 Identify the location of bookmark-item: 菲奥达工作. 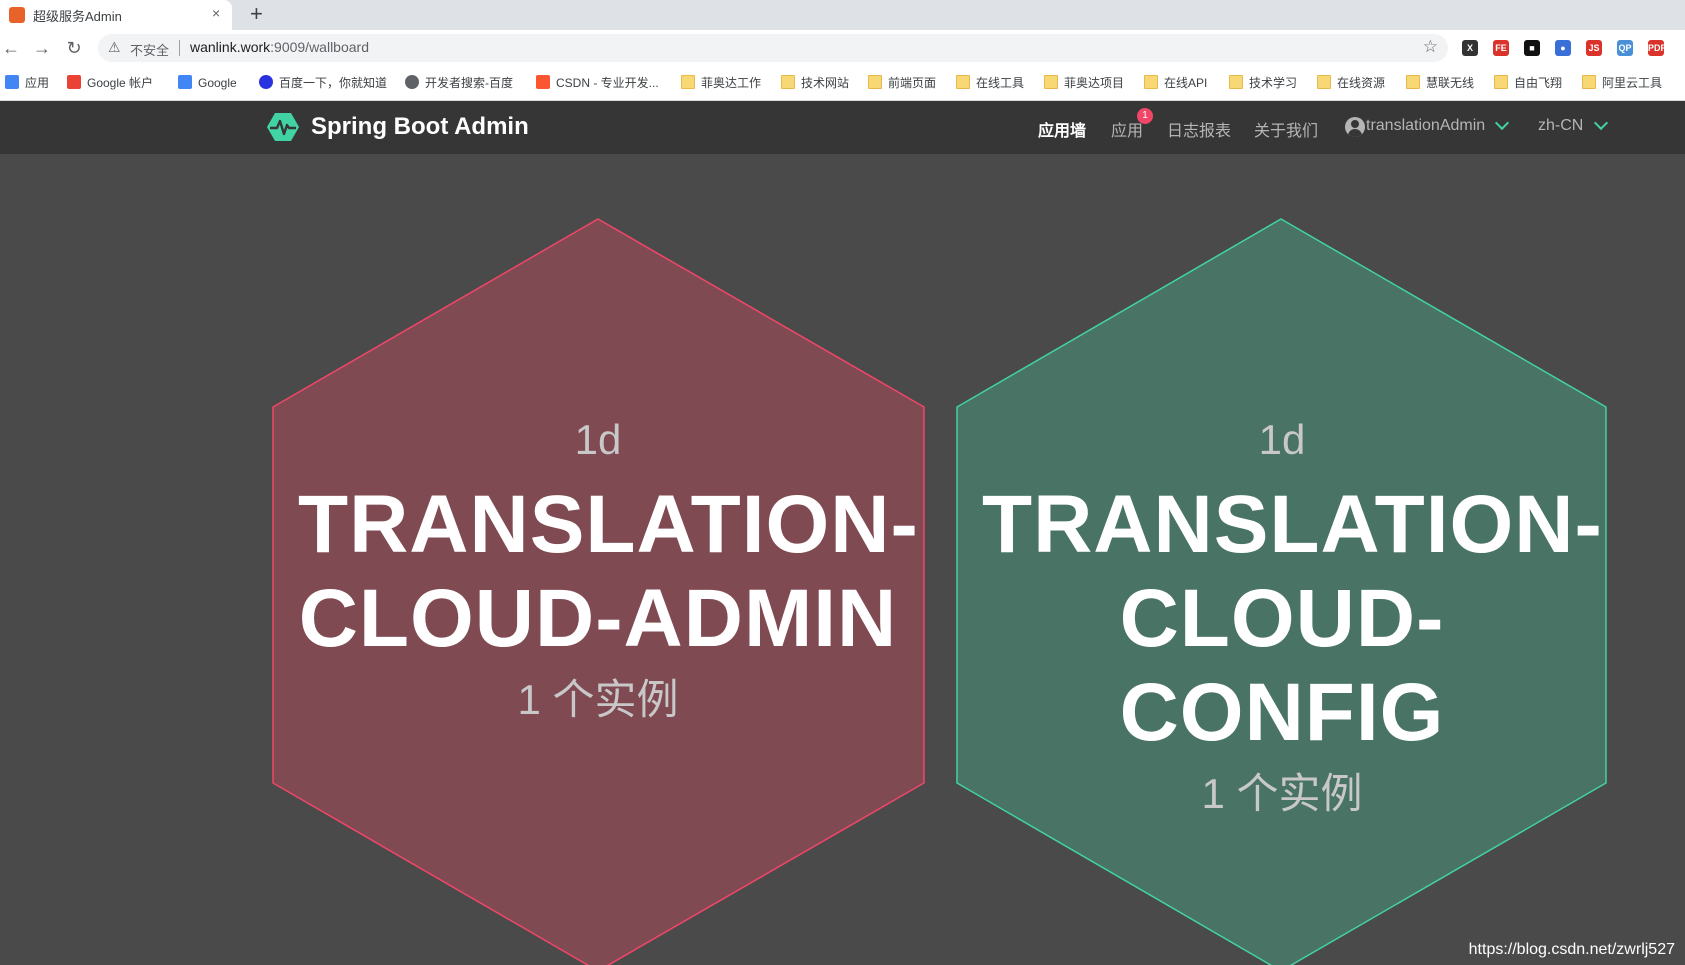
(721, 83).